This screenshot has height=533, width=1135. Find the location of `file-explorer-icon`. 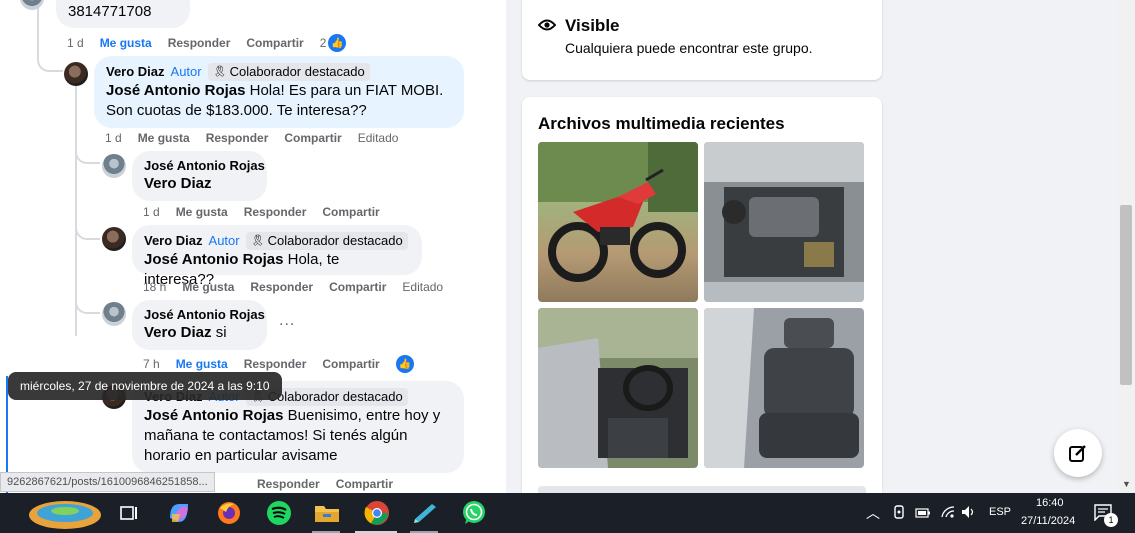

file-explorer-icon is located at coordinates (327, 513).